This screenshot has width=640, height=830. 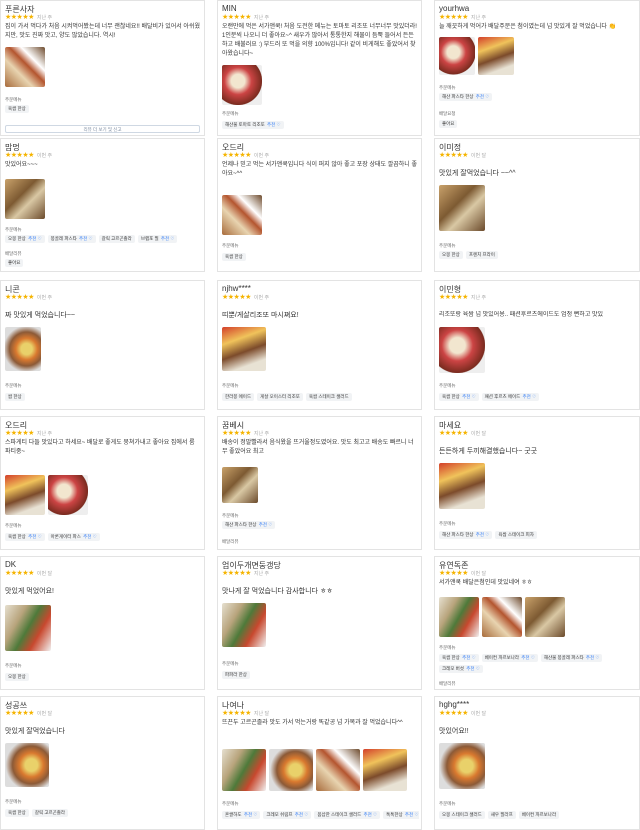 What do you see at coordinates (14, 263) in the screenshot?
I see `delivery-tag: 좋아요` at bounding box center [14, 263].